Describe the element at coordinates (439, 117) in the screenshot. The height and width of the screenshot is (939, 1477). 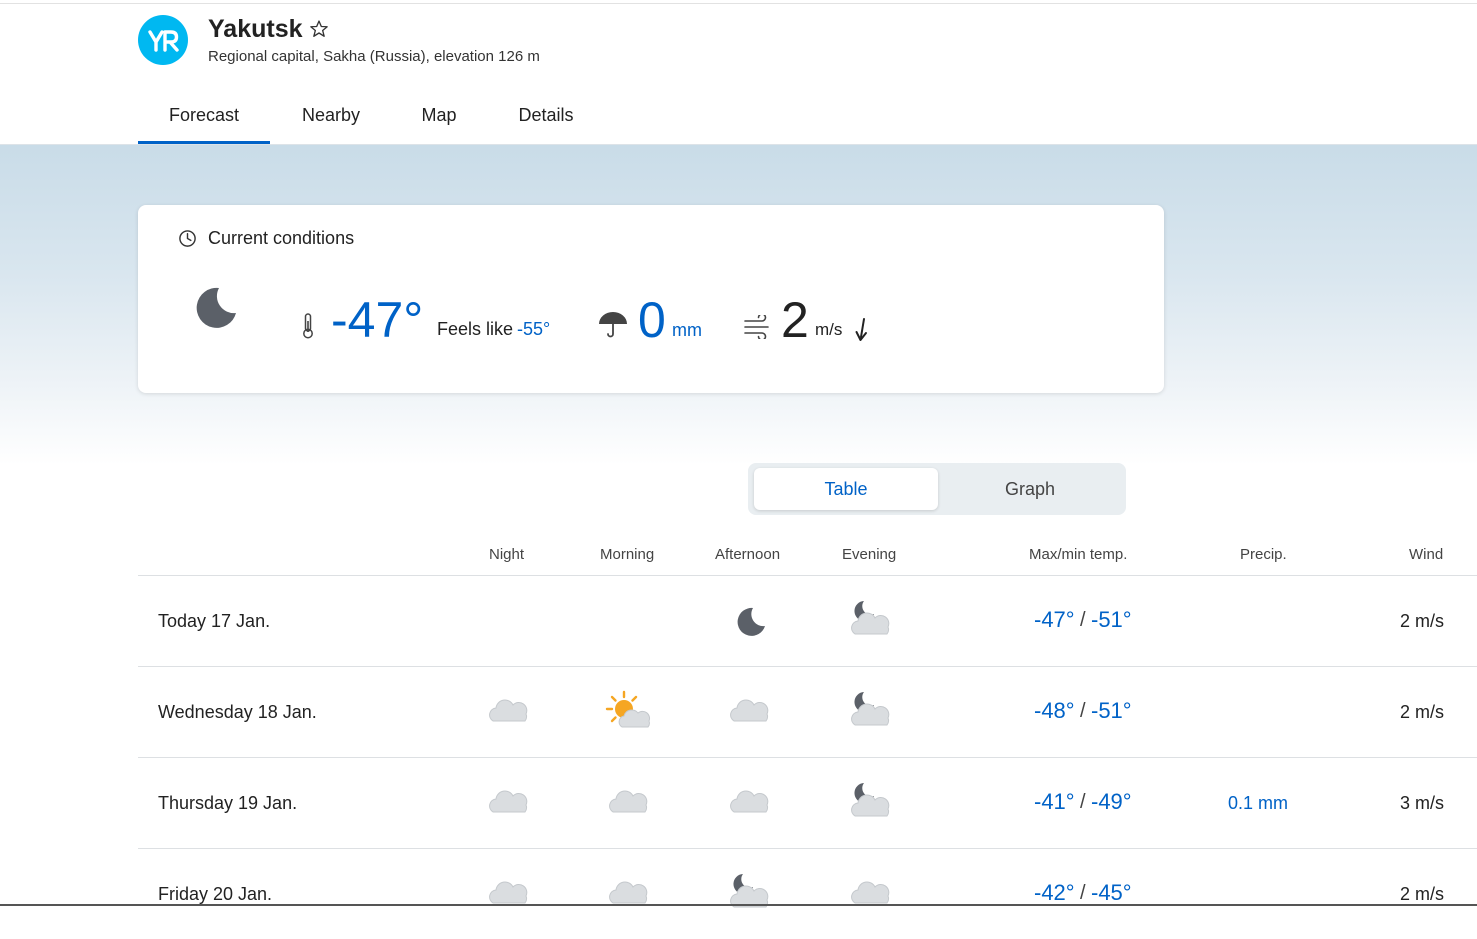
I see `tab-map: Map` at that location.